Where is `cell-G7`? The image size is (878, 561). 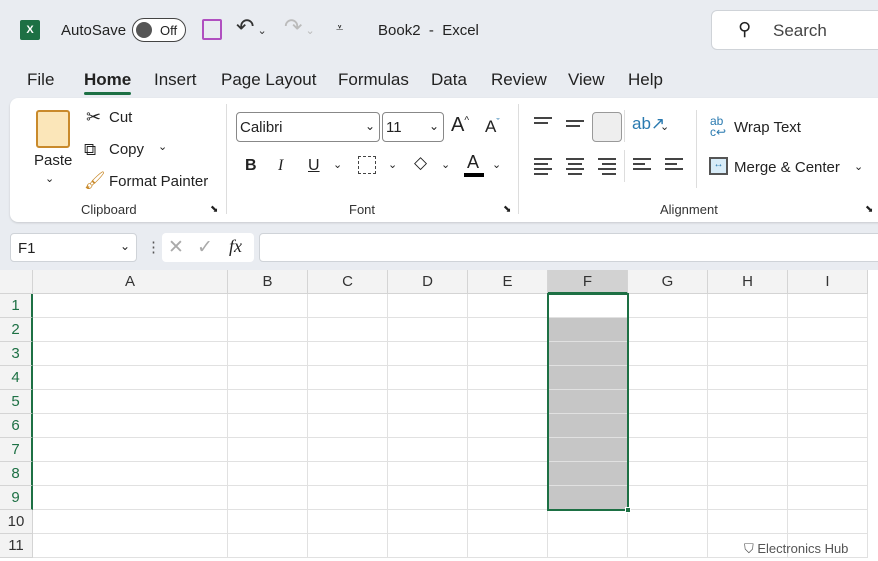 cell-G7 is located at coordinates (668, 450).